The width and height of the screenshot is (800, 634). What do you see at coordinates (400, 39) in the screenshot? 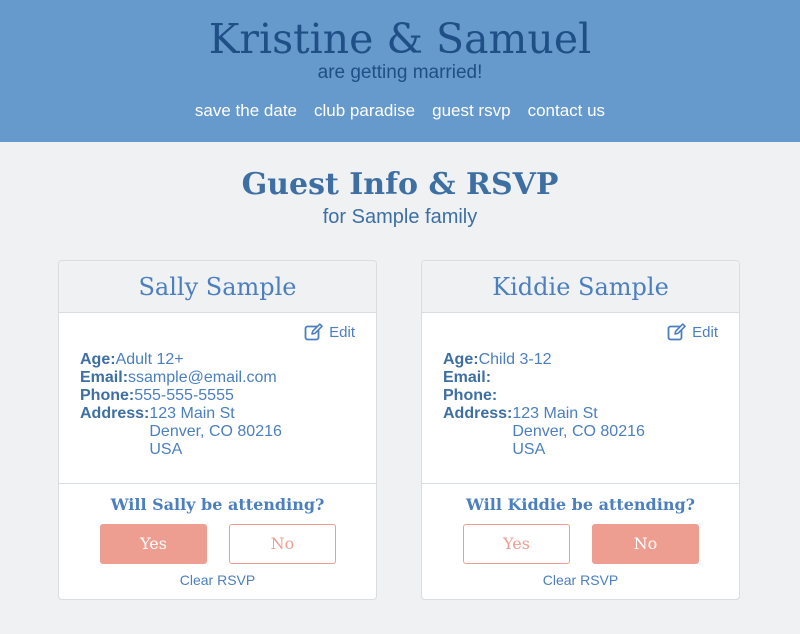
I see `site-title: Kristine & Samuel` at bounding box center [400, 39].